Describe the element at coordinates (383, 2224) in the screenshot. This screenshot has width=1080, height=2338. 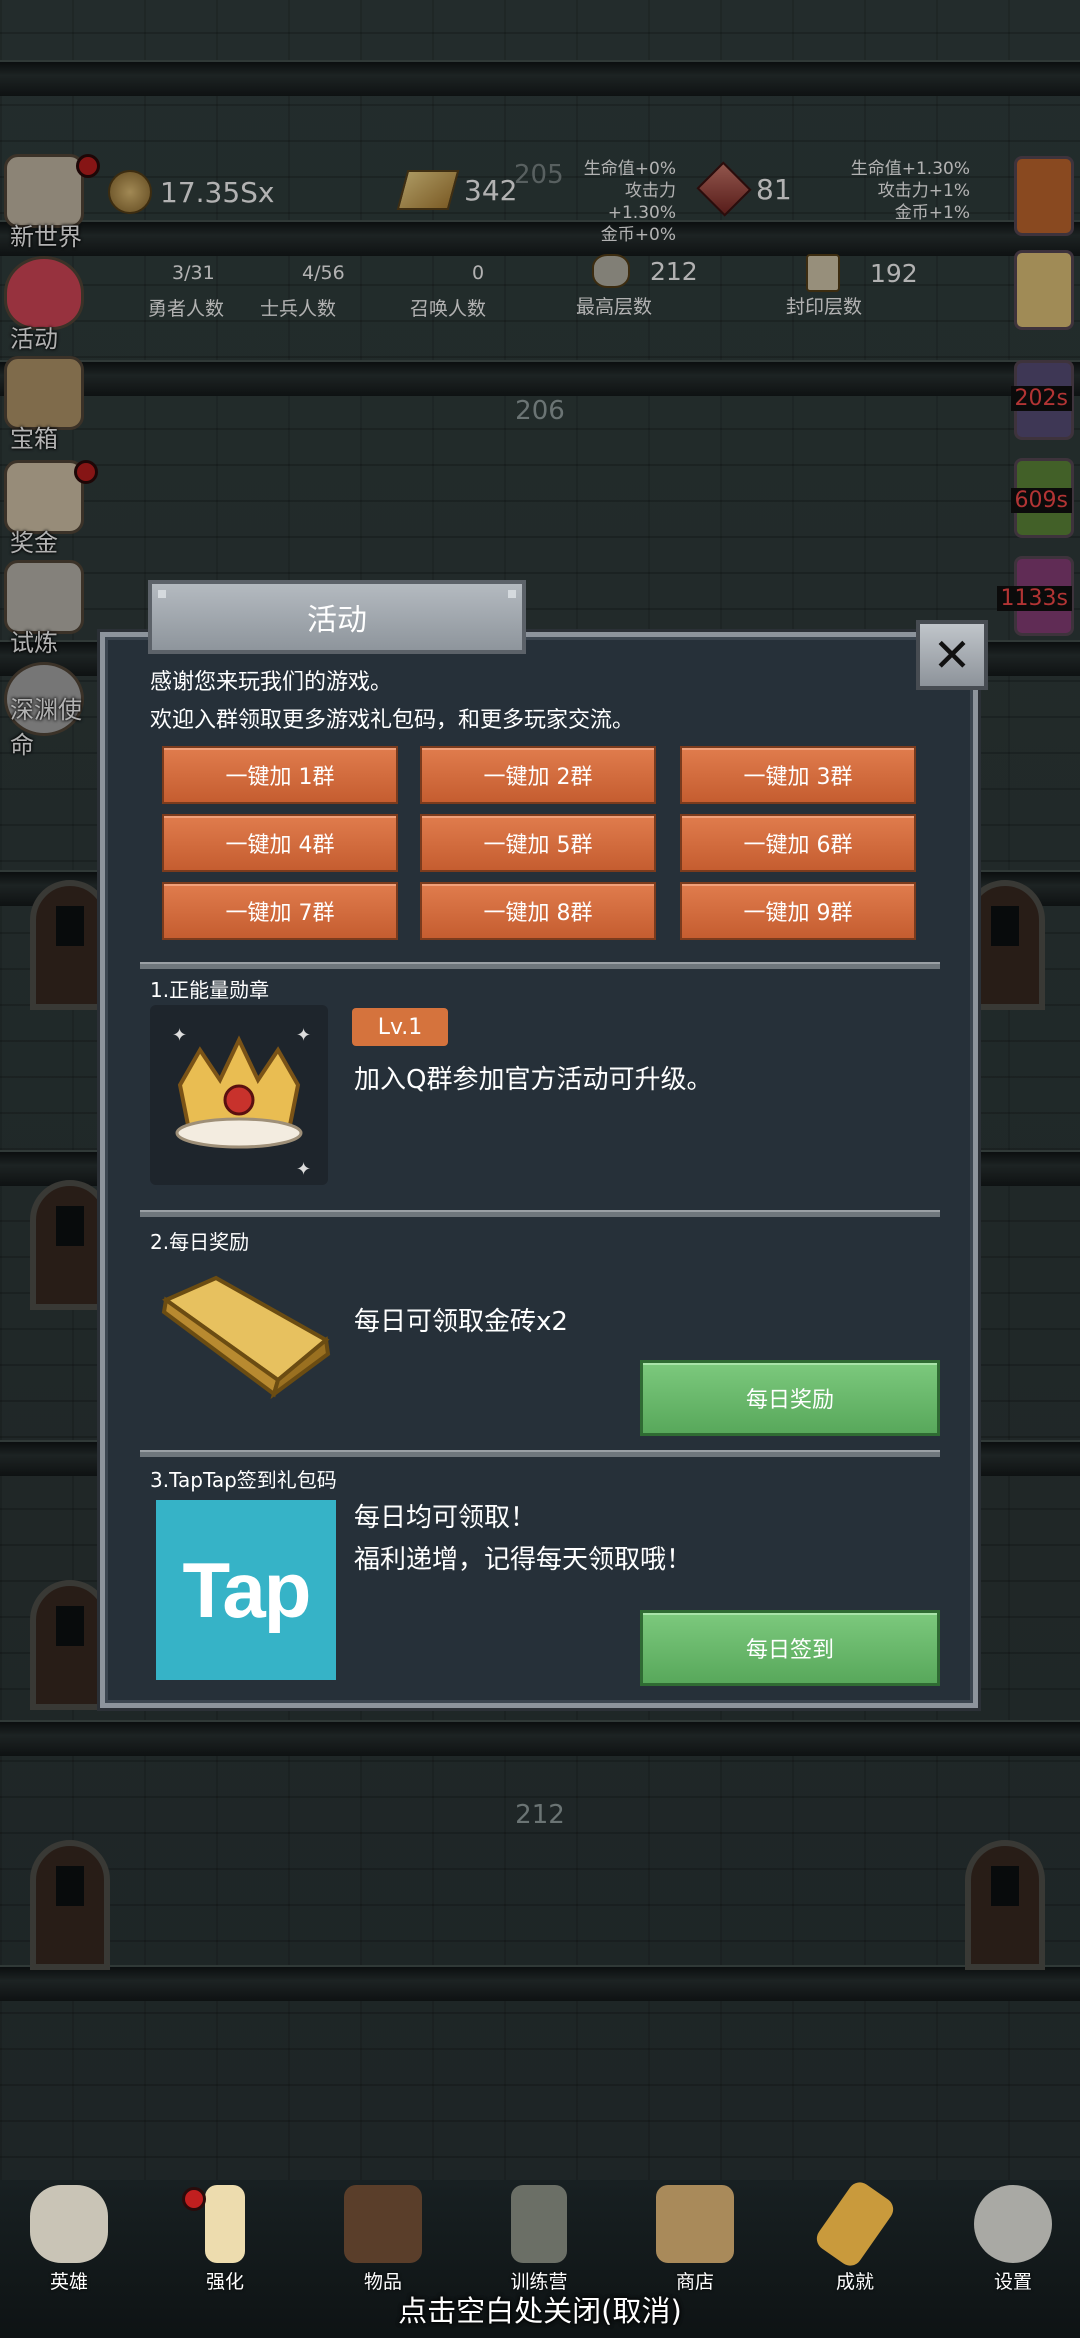
I see `book-icon` at that location.